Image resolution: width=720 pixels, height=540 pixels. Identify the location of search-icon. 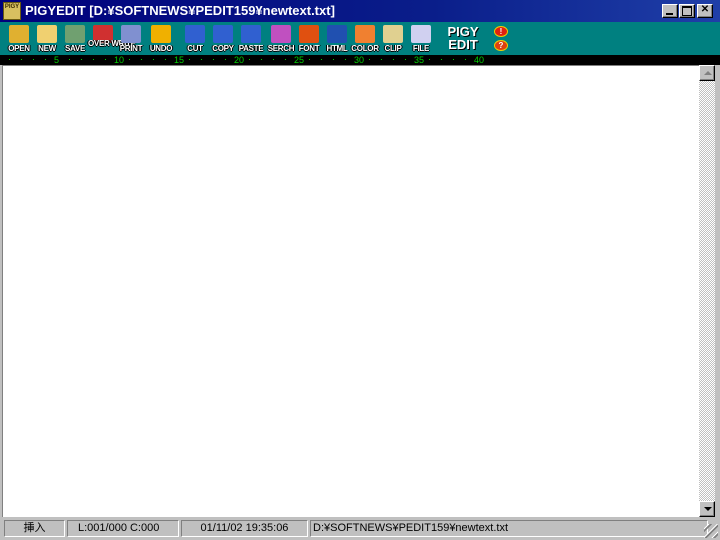
(281, 34).